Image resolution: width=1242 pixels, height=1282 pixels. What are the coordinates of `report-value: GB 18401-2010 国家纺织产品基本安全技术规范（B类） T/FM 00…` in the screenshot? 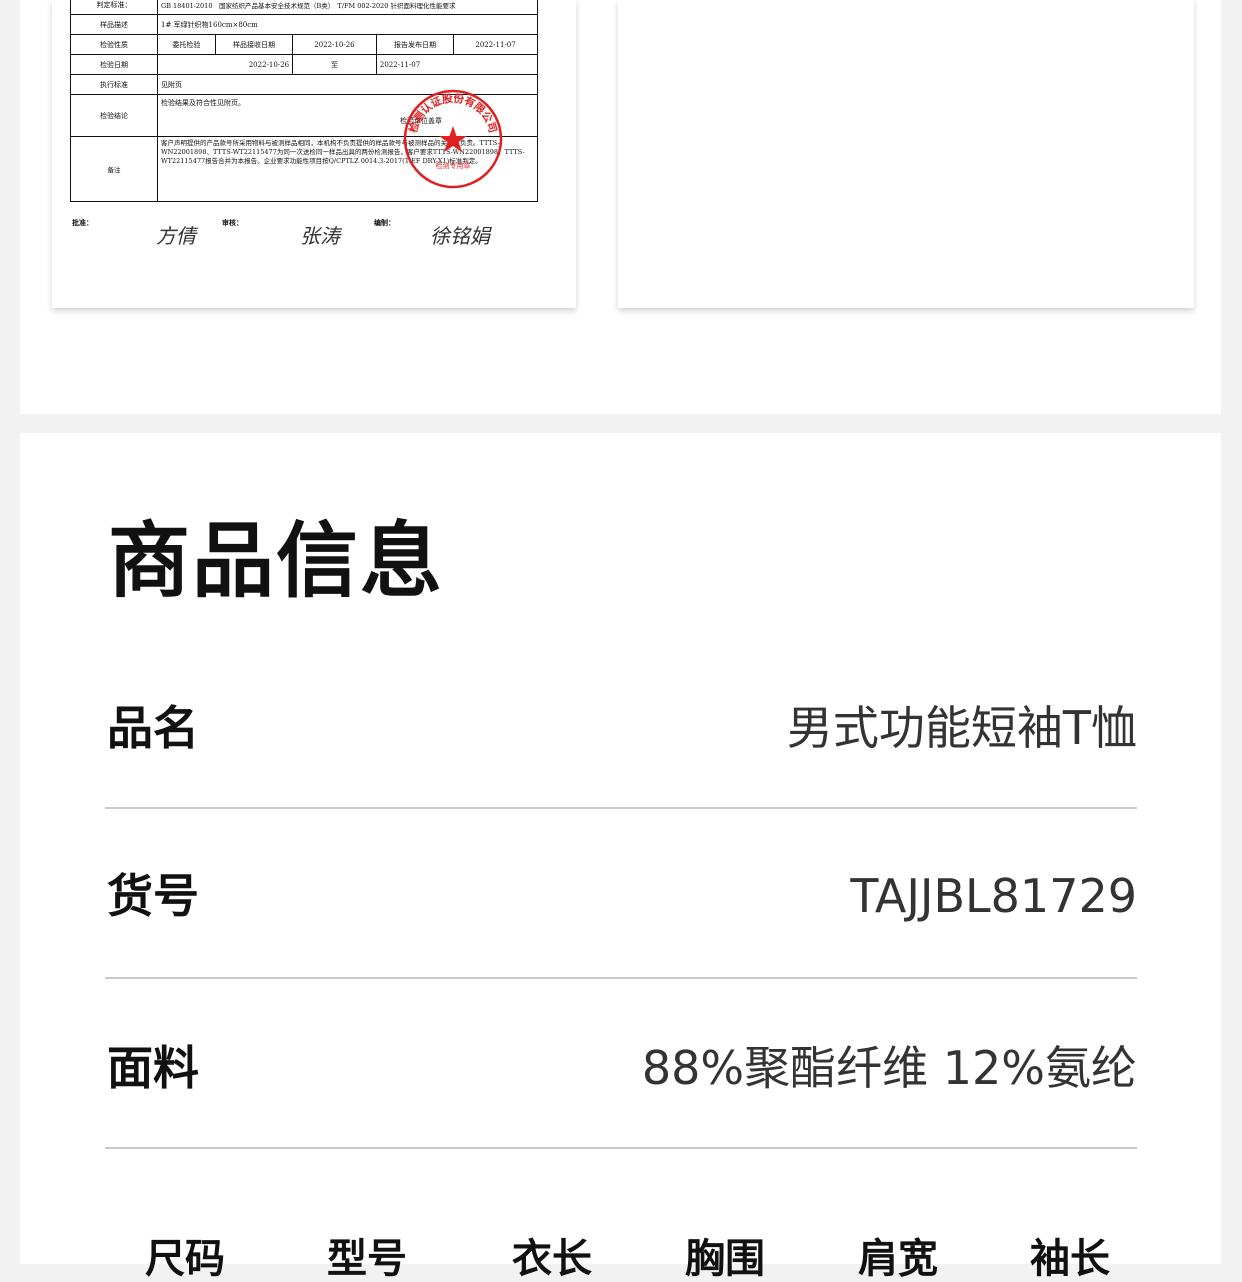 It's located at (347, 7).